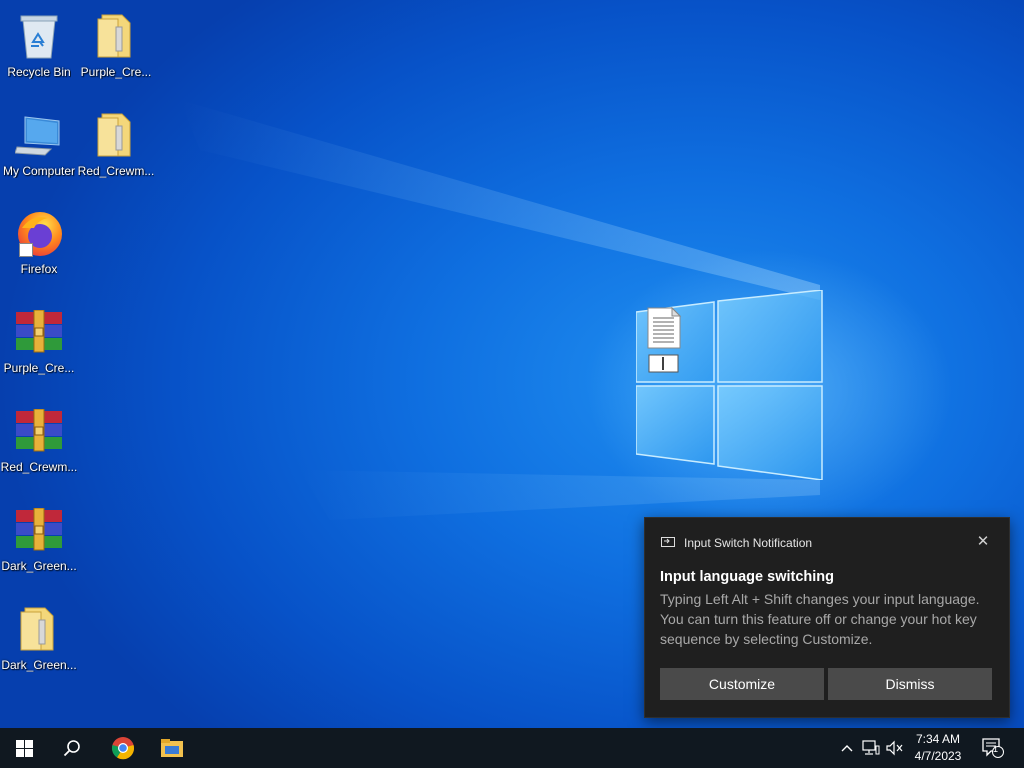 The height and width of the screenshot is (768, 1024). I want to click on chrome-taskbar-button, so click(123, 748).